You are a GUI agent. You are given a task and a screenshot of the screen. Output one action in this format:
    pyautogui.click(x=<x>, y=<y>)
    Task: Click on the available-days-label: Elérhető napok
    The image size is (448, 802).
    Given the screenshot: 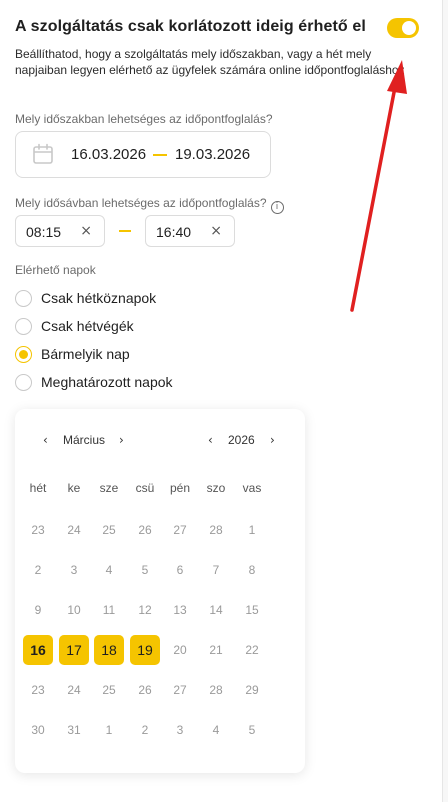 What is the action you would take?
    pyautogui.click(x=55, y=270)
    